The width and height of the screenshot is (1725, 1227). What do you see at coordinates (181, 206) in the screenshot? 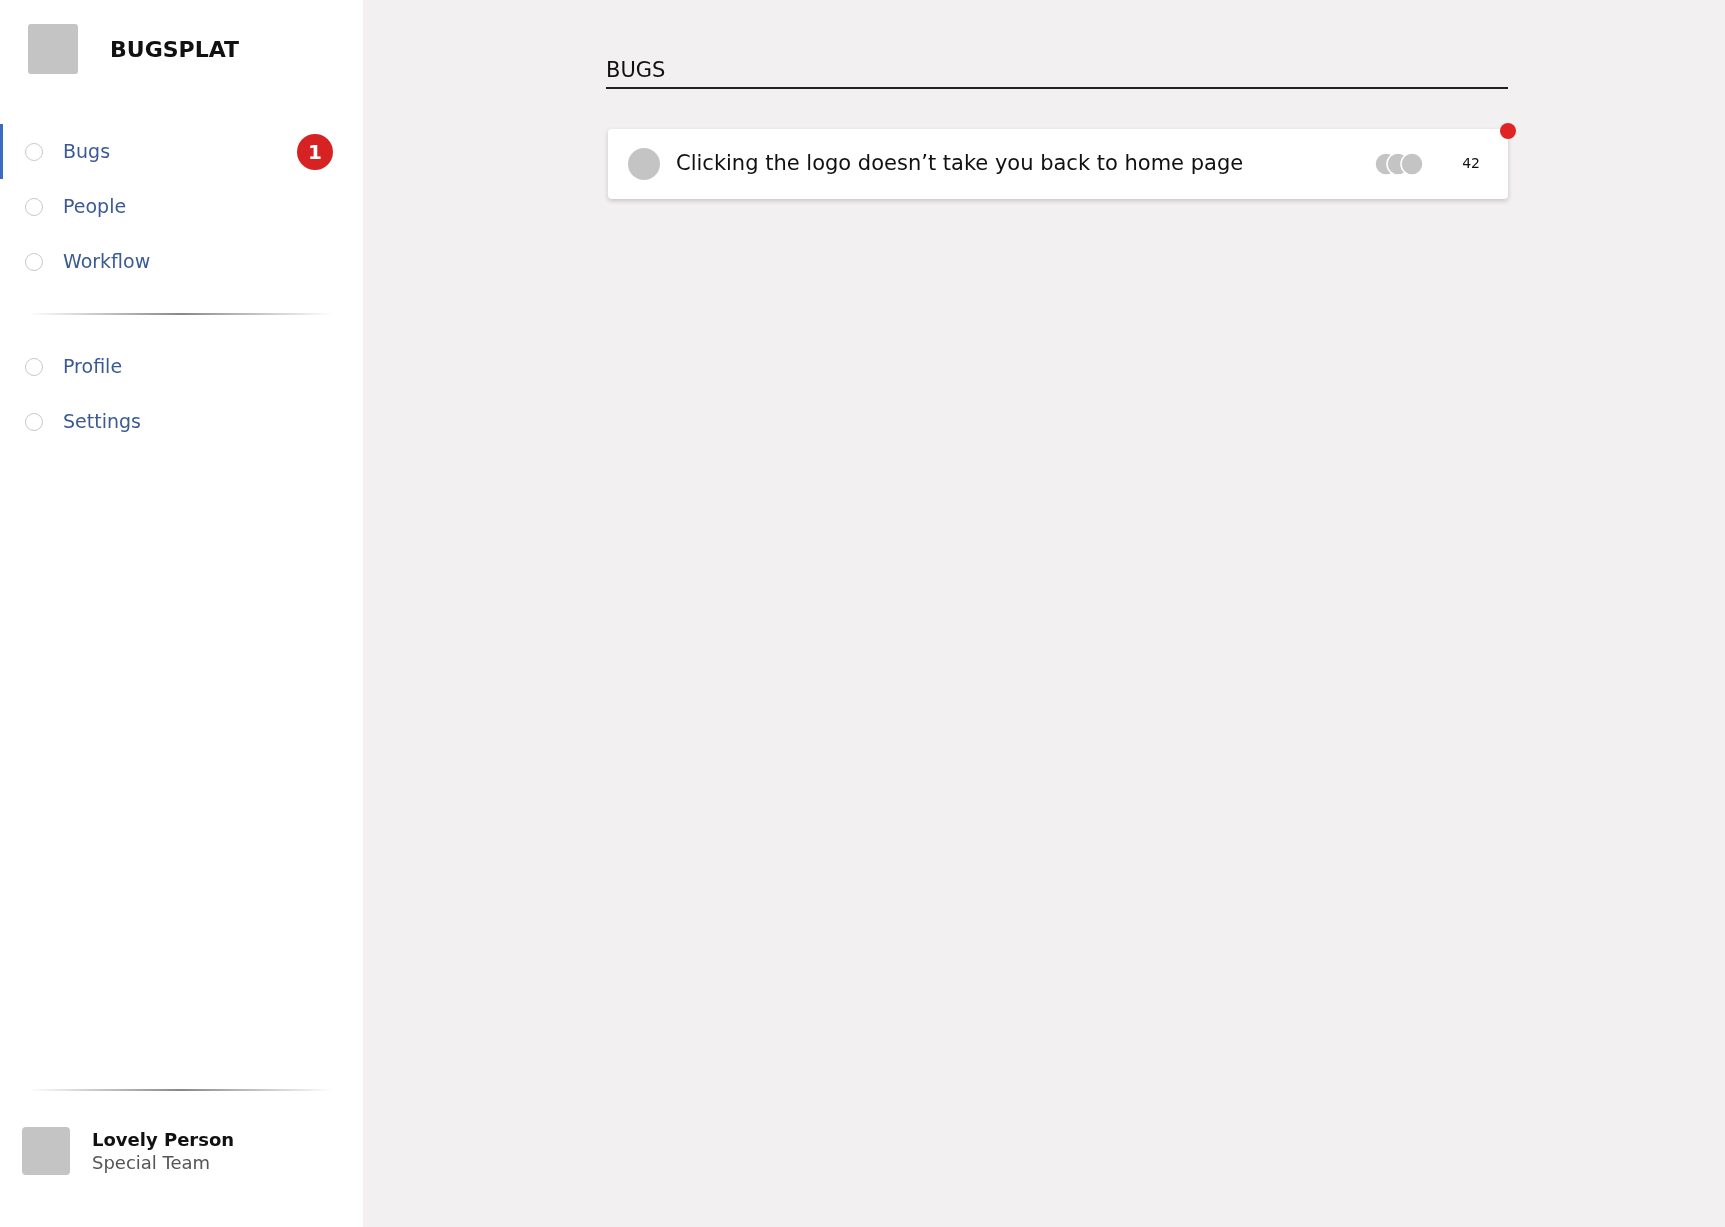
I see `nav-item: People` at bounding box center [181, 206].